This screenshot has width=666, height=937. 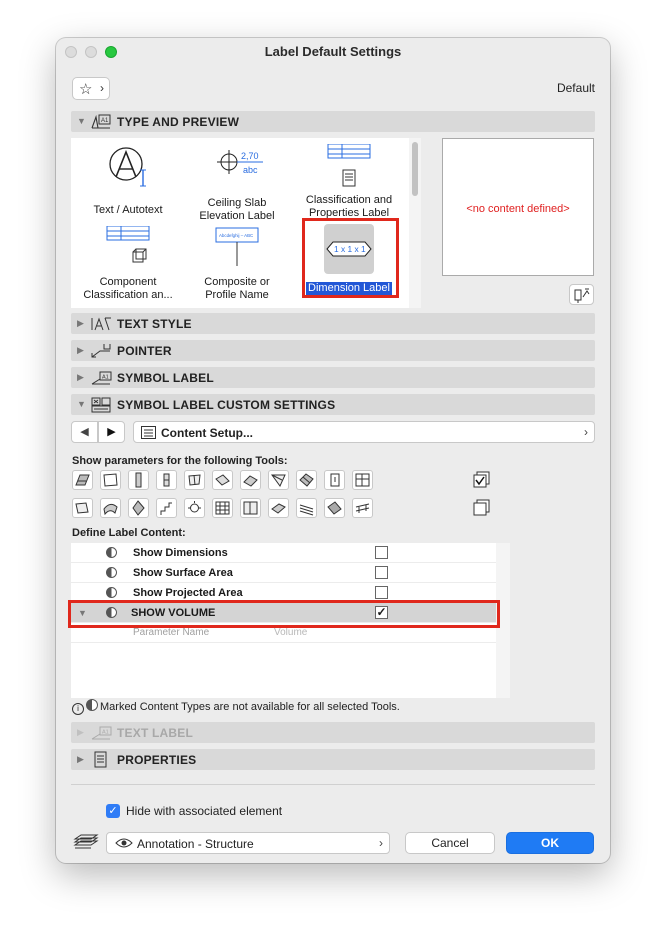 What do you see at coordinates (138, 508) in the screenshot?
I see `skylight-tool-icon` at bounding box center [138, 508].